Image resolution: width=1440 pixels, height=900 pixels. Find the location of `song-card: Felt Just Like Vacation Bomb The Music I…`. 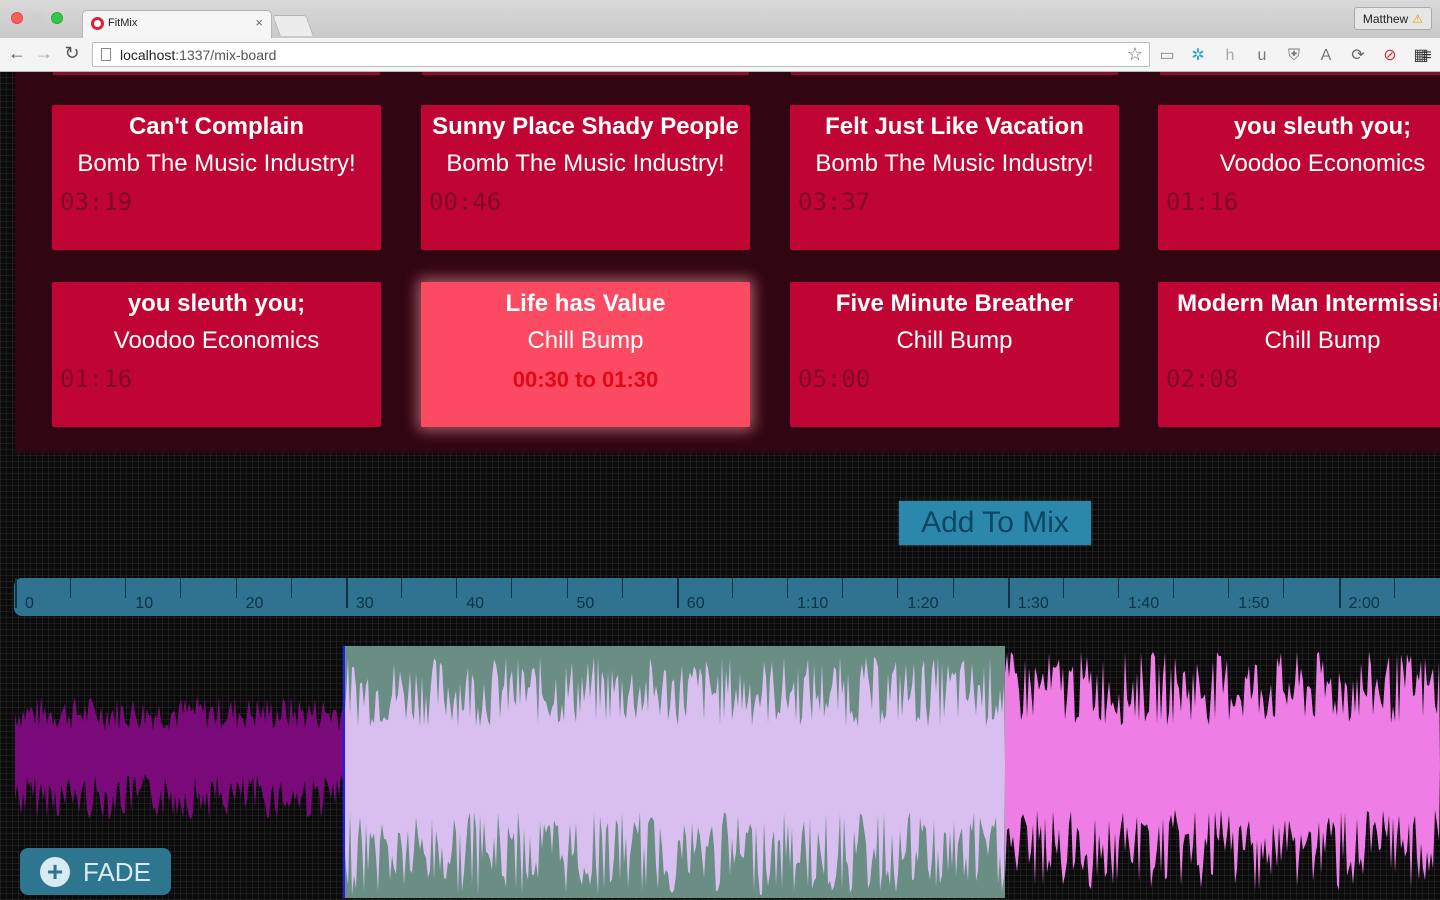

song-card: Felt Just Like Vacation Bomb The Music I… is located at coordinates (954, 177).